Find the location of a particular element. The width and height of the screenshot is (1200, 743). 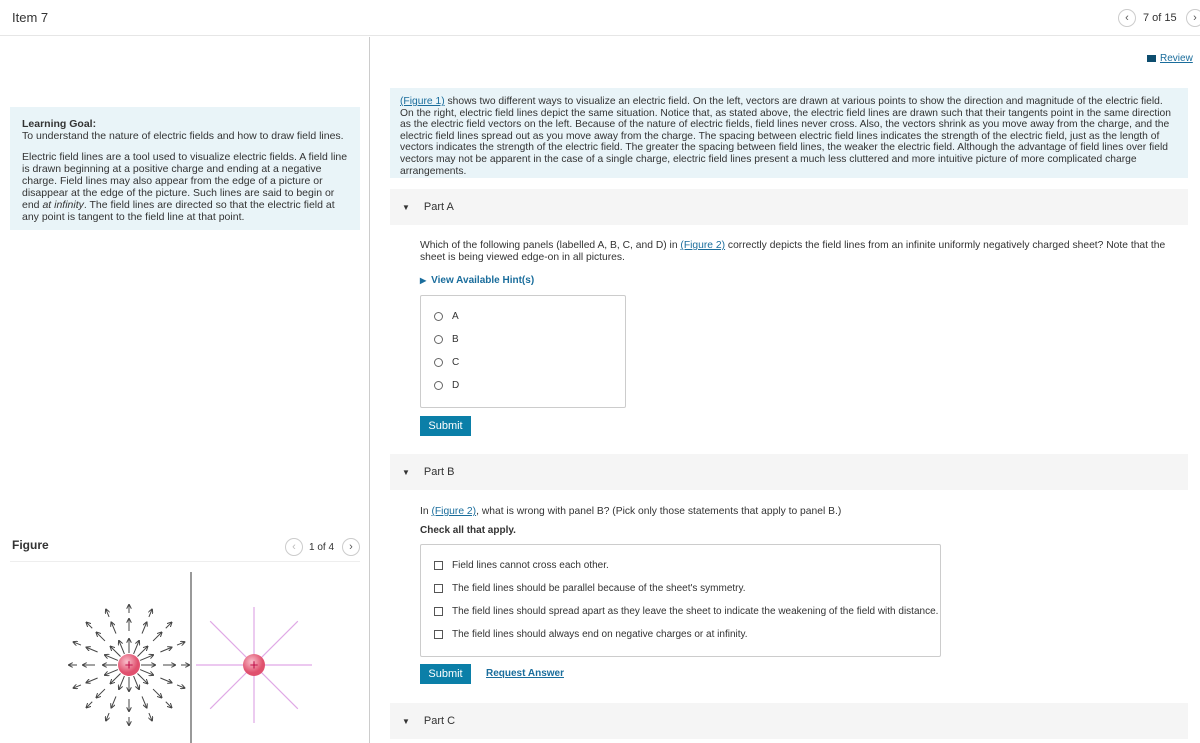

review-link: Review is located at coordinates (1170, 58).